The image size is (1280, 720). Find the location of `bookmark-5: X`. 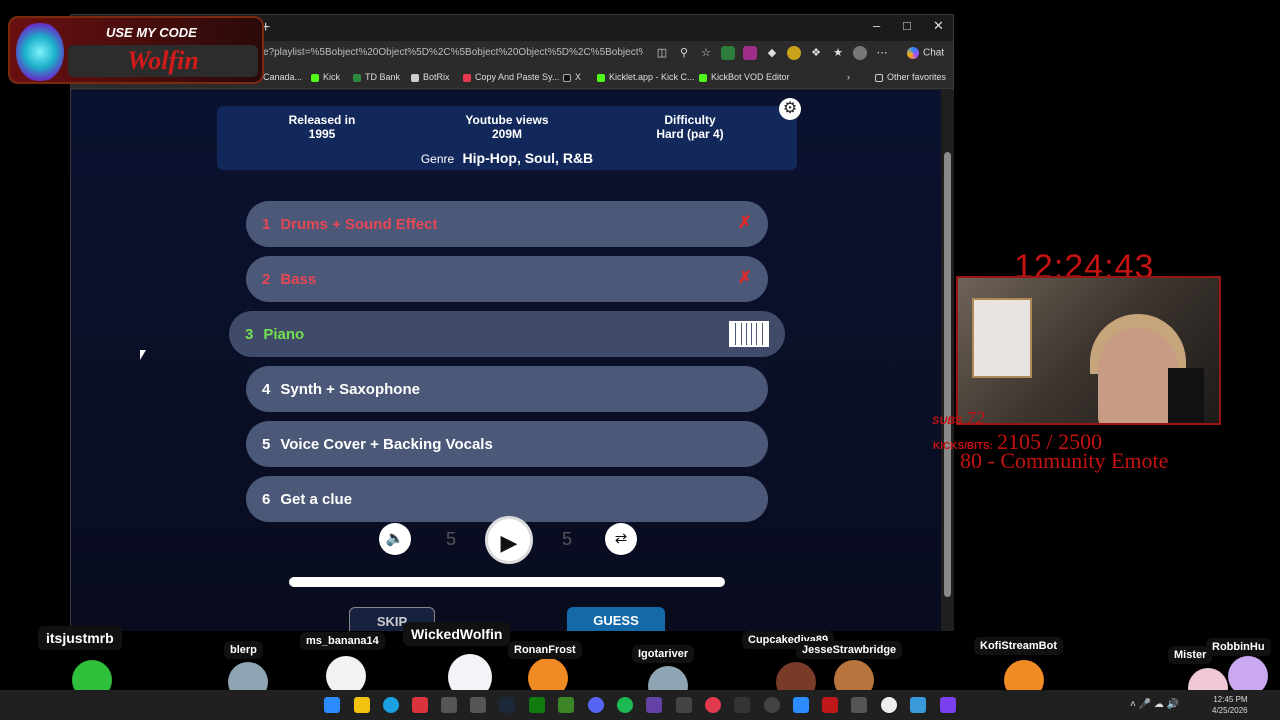

bookmark-5: X is located at coordinates (572, 77).